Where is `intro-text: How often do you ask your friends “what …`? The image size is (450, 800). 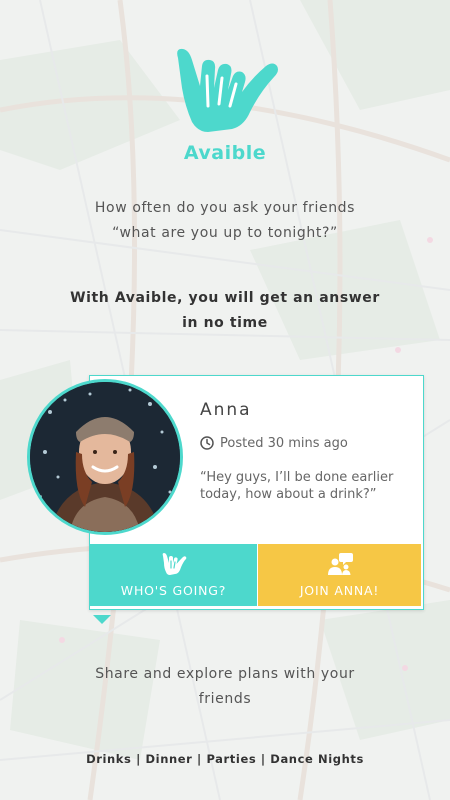 intro-text: How often do you ask your friends “what … is located at coordinates (225, 221).